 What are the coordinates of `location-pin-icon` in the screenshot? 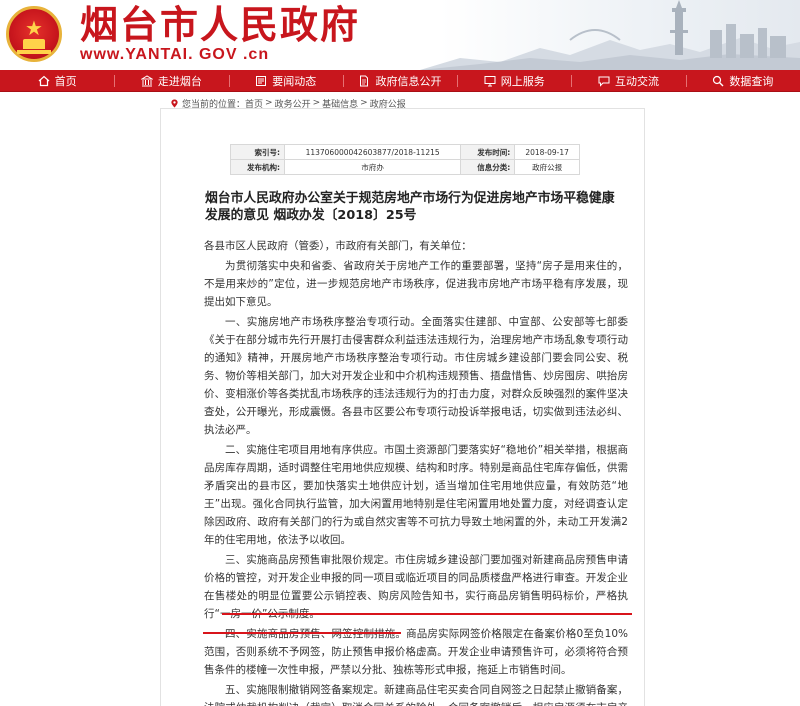 It's located at (174, 103).